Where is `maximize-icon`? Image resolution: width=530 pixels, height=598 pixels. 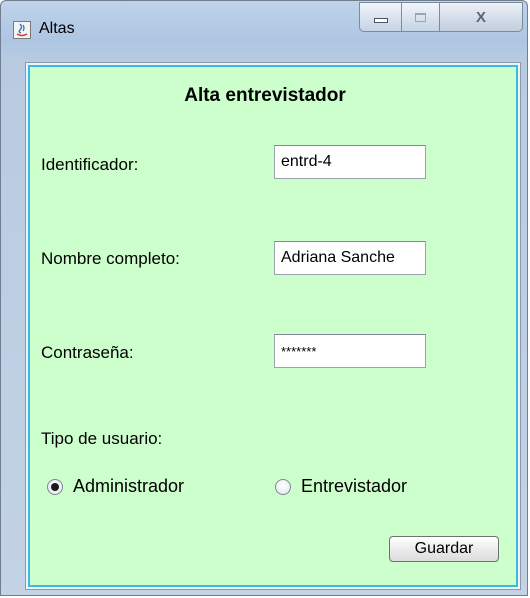
maximize-icon is located at coordinates (420, 17).